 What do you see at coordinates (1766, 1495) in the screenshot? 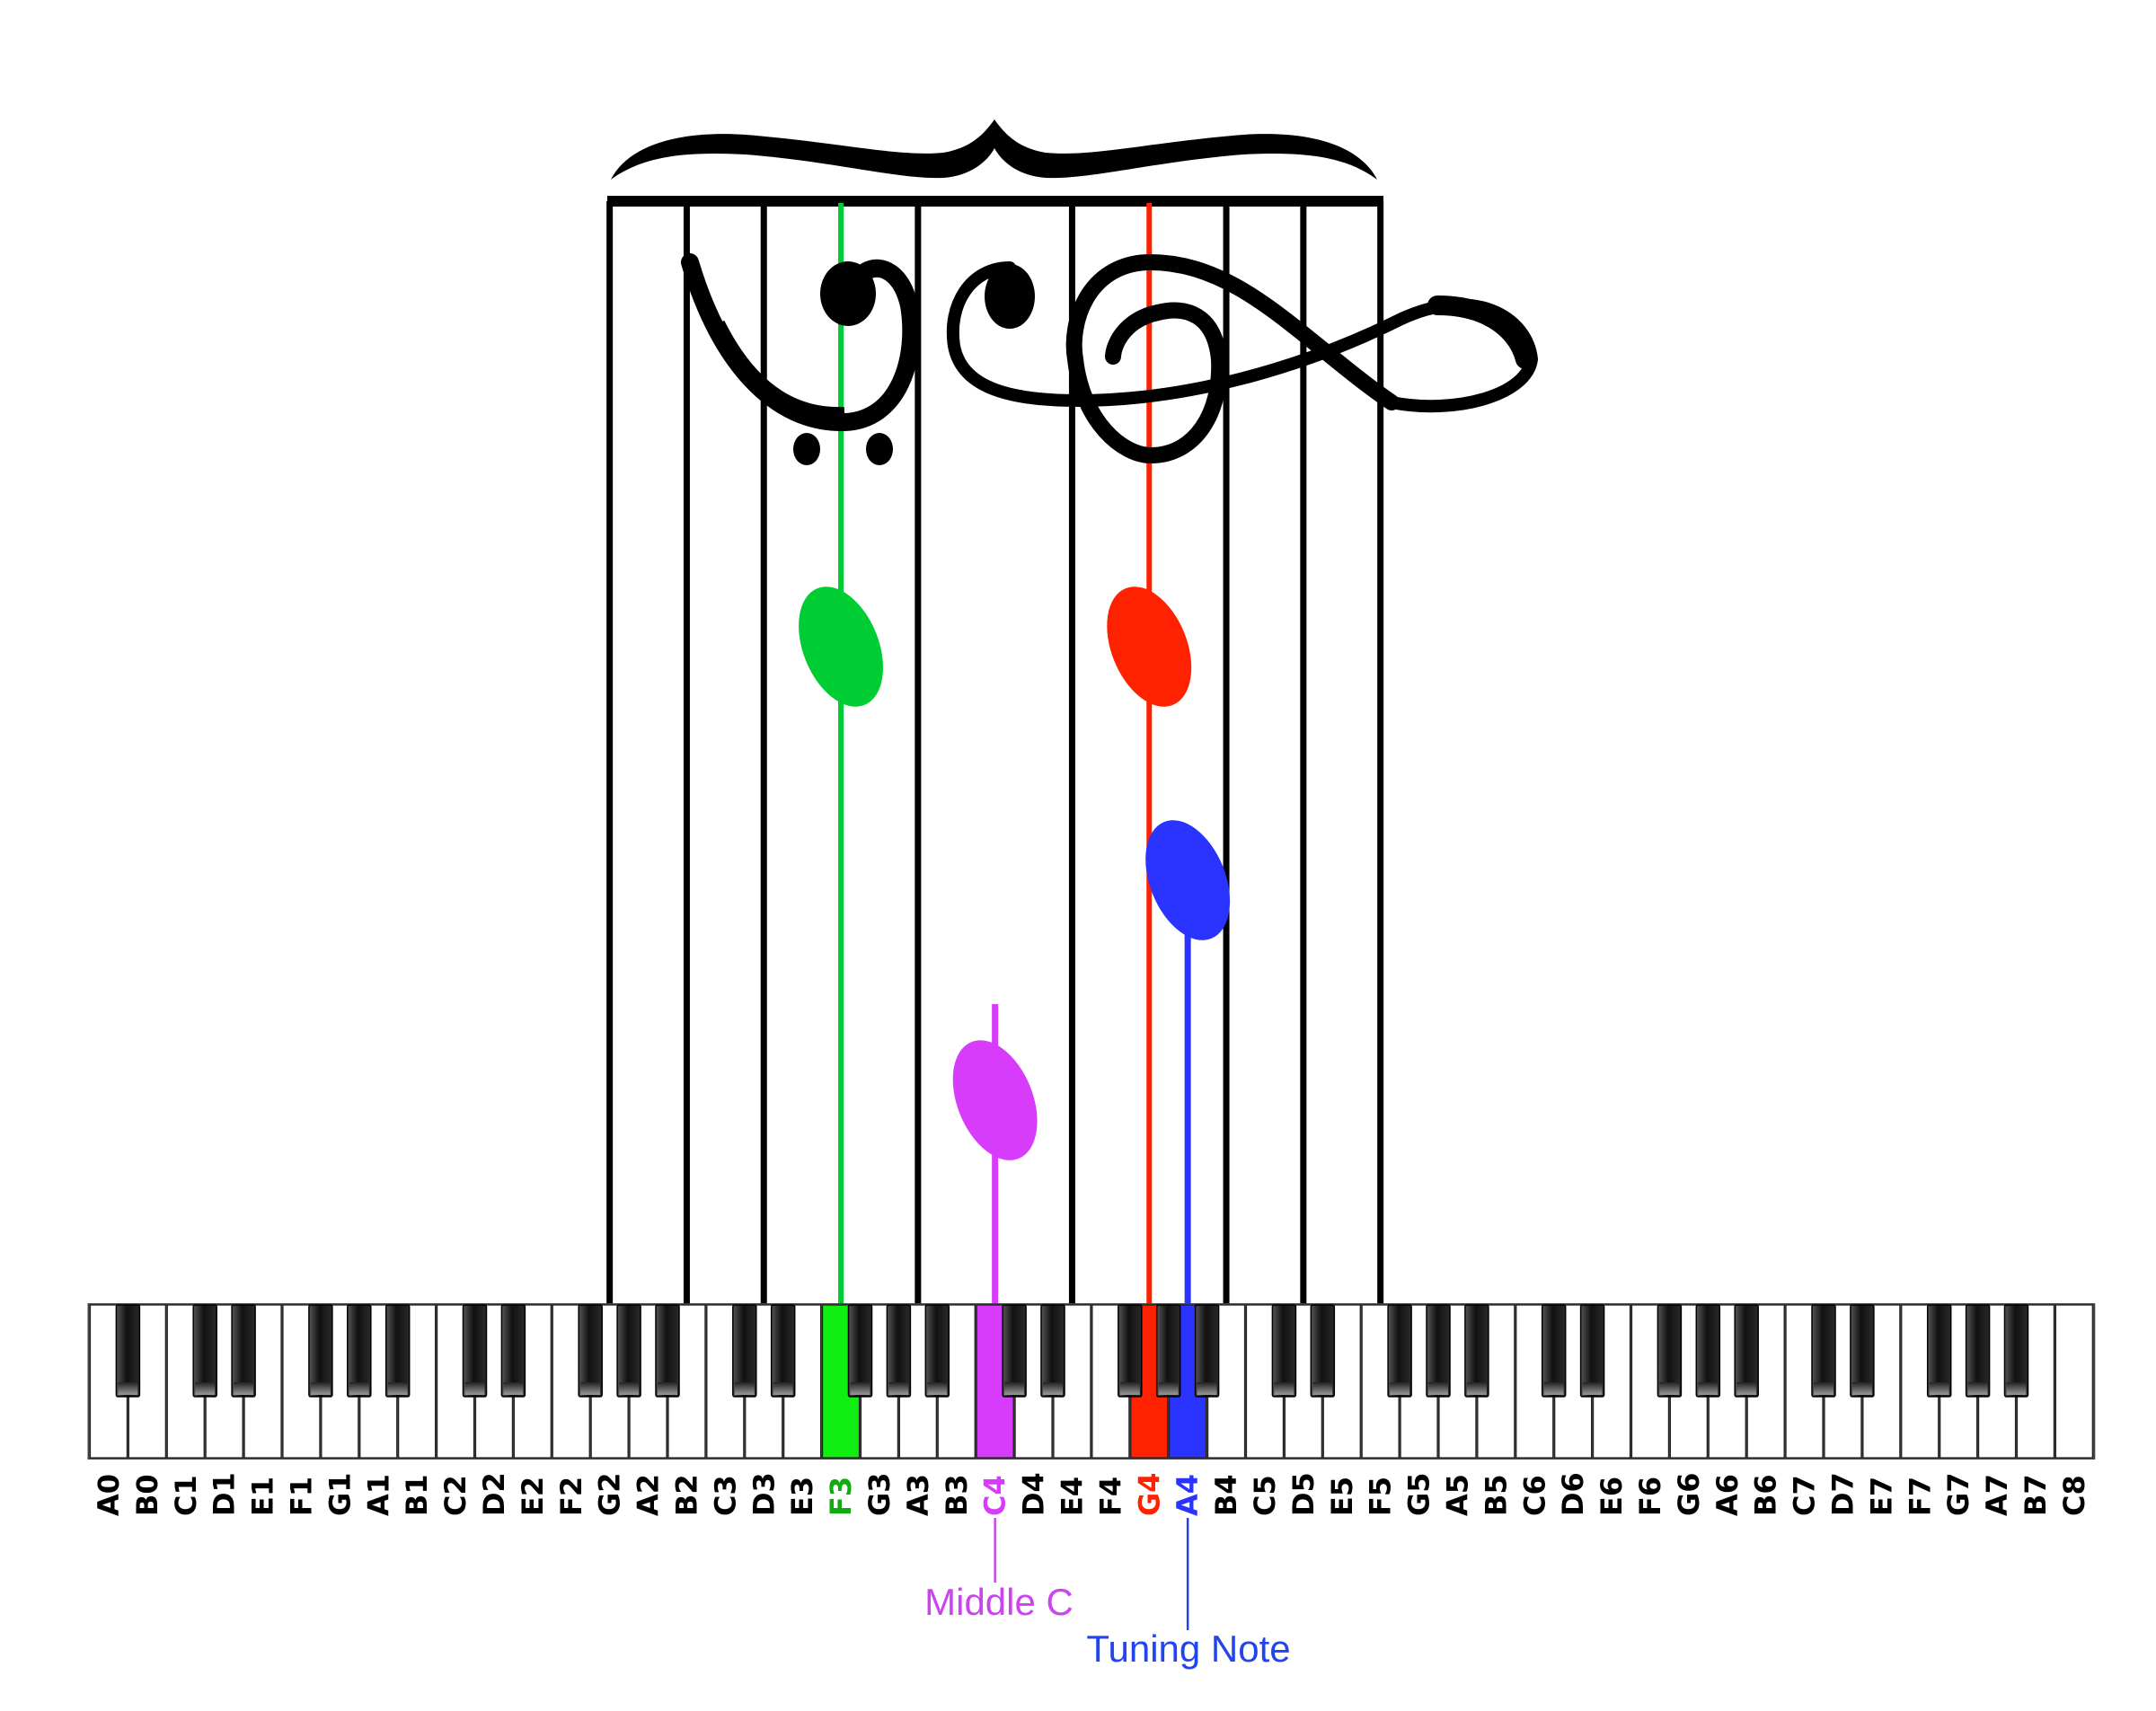
I see `key-label-B6: B6` at bounding box center [1766, 1495].